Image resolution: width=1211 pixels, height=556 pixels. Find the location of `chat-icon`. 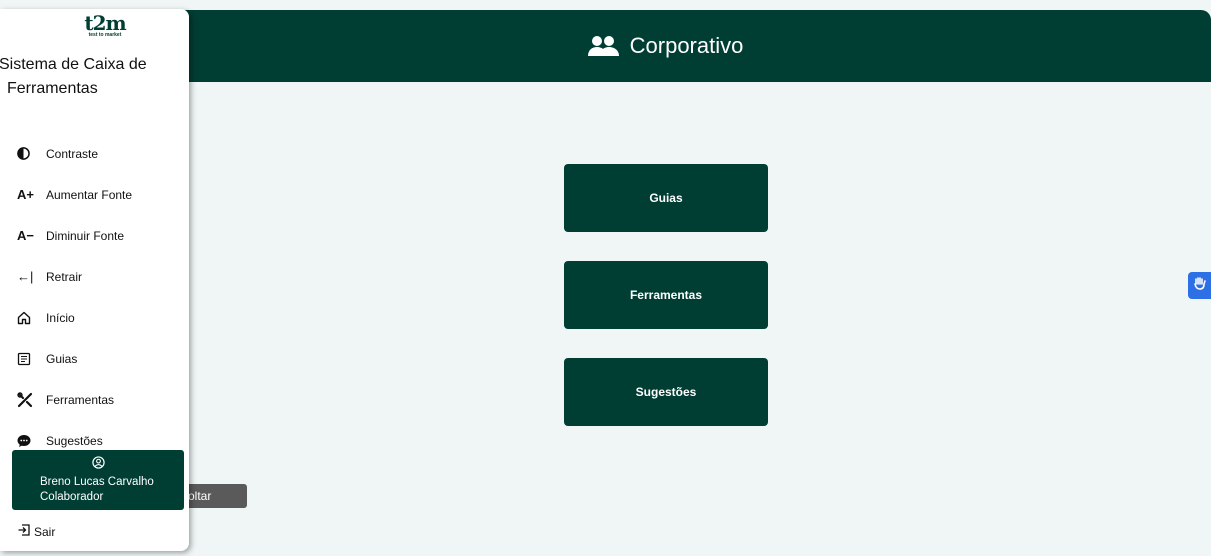

chat-icon is located at coordinates (28, 441).